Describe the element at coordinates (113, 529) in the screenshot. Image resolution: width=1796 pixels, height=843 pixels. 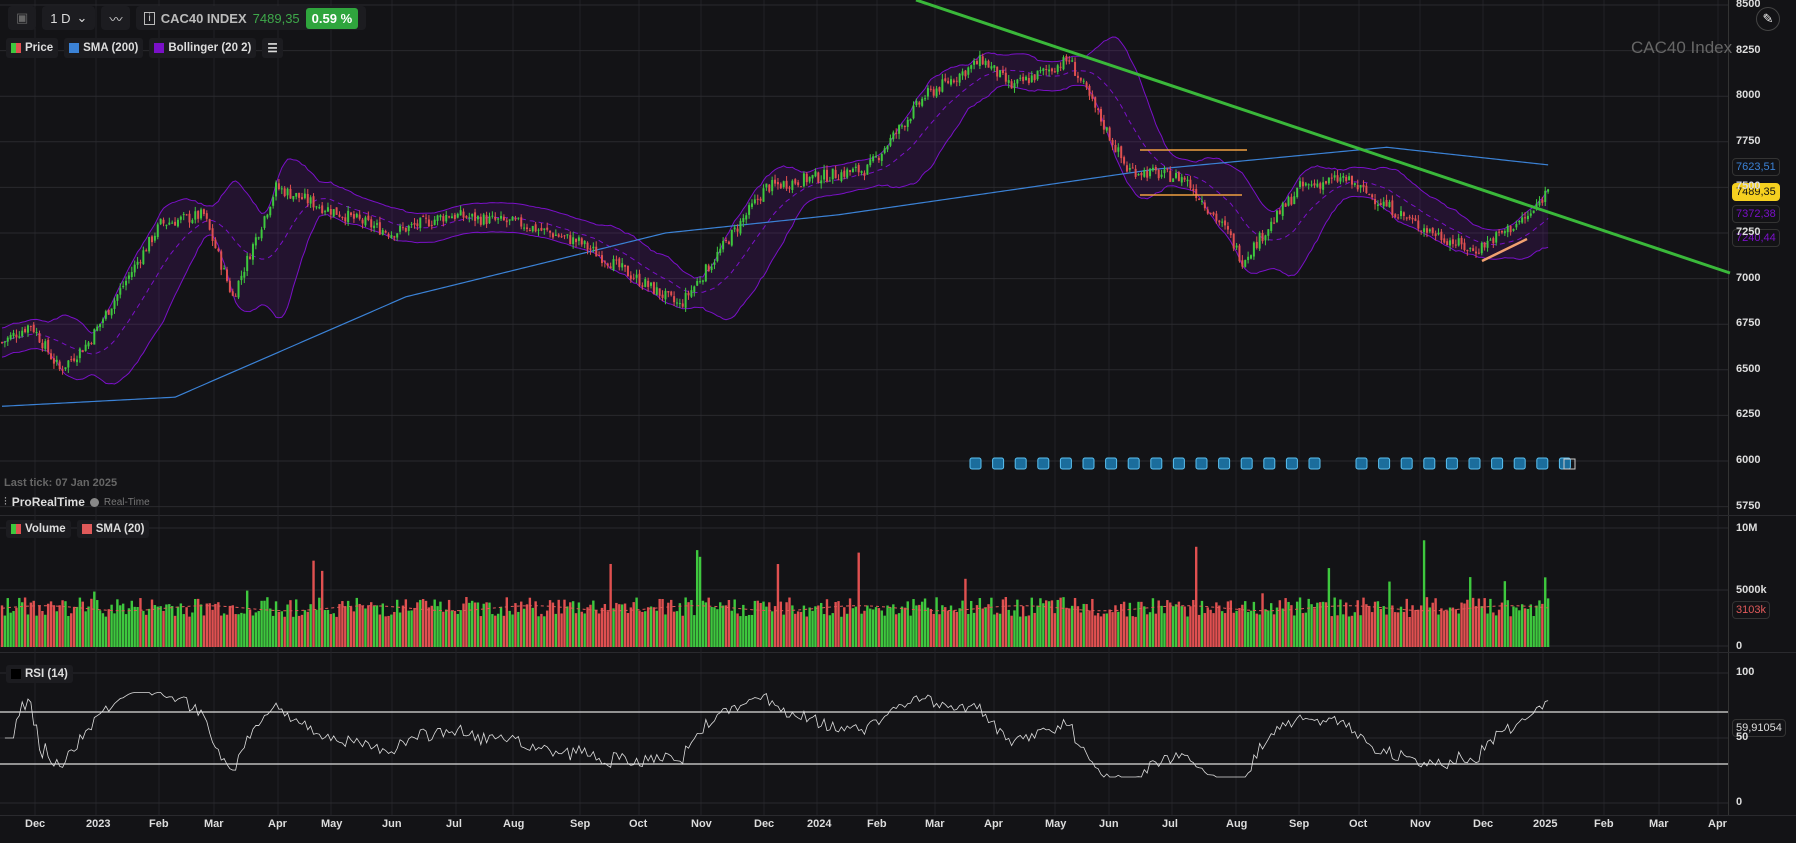
I see `legend-volume-sma: SMA (20)` at that location.